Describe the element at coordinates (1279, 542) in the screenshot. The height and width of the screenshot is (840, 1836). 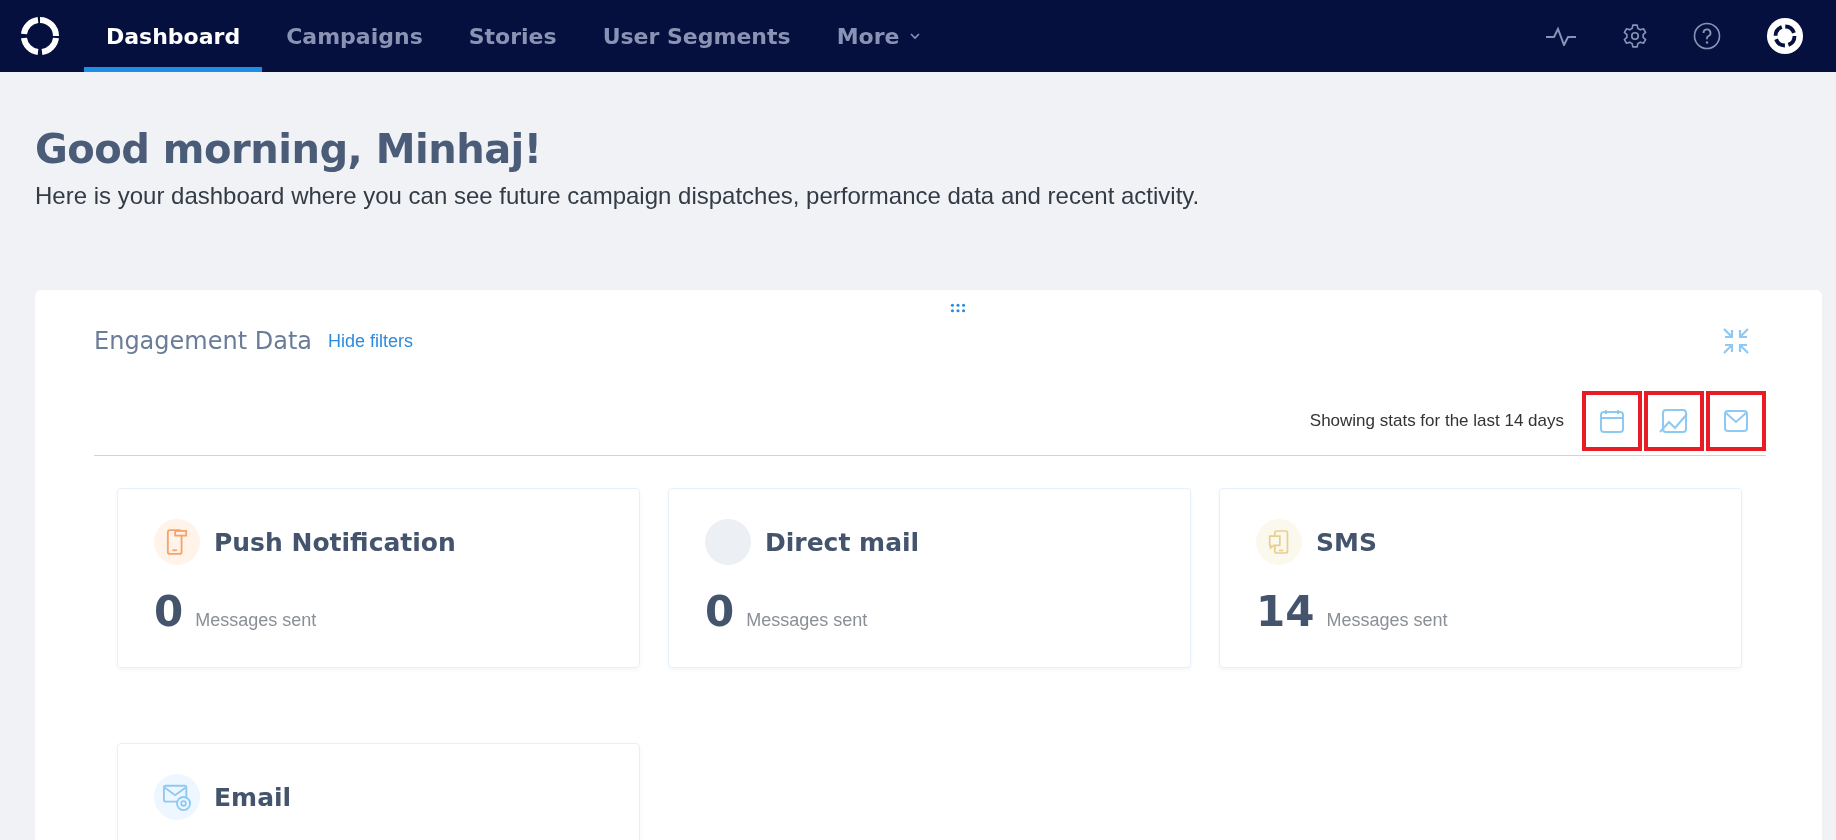
I see `phone-chat-icon` at that location.